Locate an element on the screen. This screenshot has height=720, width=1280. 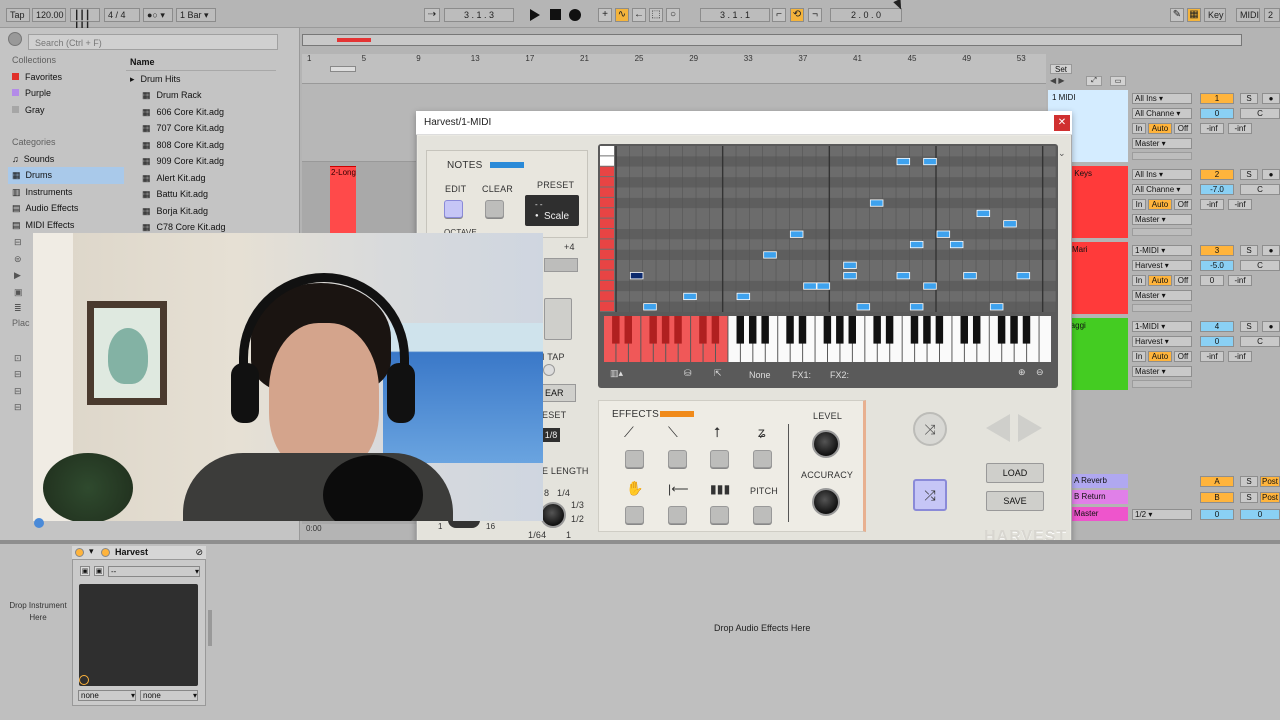
piano-keyboard is located at coordinates (828, 339).